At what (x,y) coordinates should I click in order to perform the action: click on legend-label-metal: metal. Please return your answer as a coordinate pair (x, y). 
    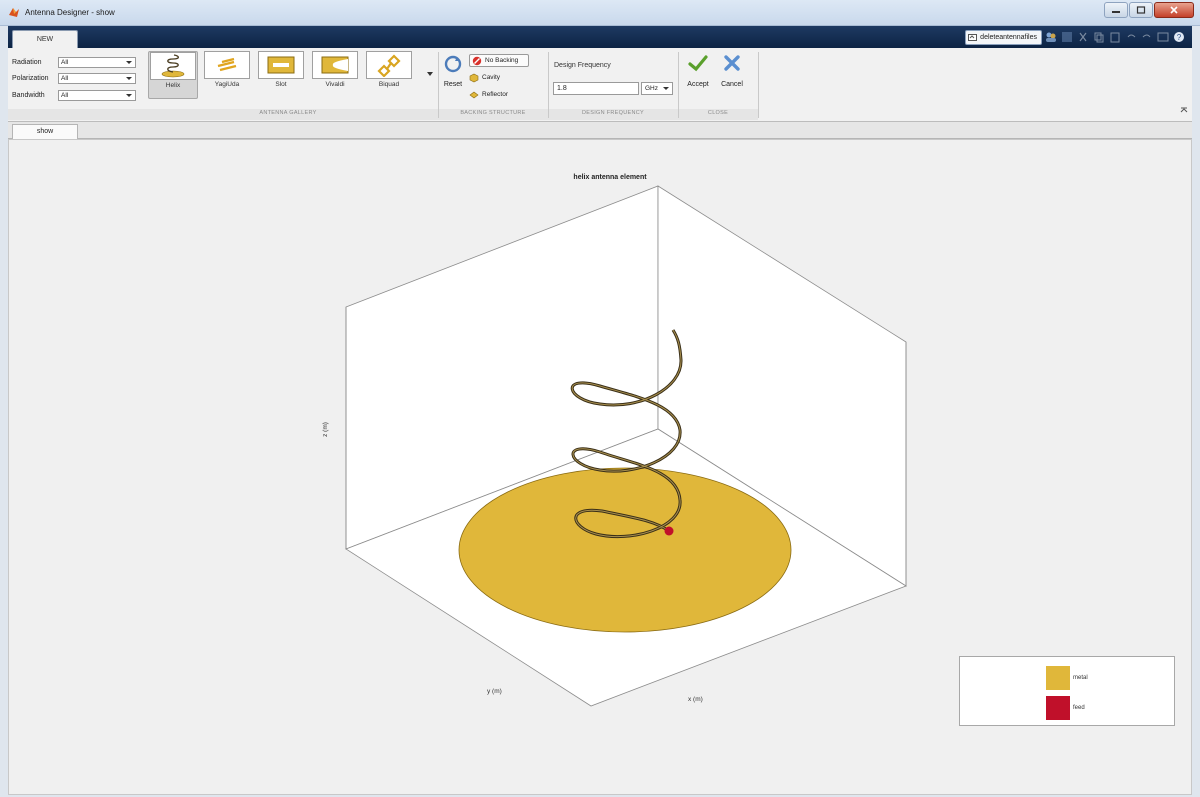
    Looking at the image, I should click on (1080, 678).